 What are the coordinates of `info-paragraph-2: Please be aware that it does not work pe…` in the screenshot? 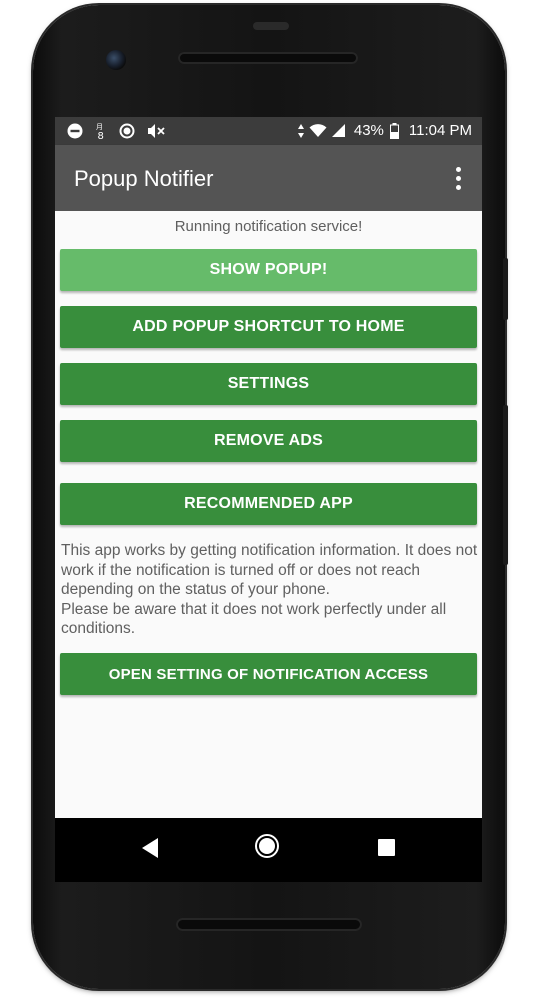 It's located at (254, 619).